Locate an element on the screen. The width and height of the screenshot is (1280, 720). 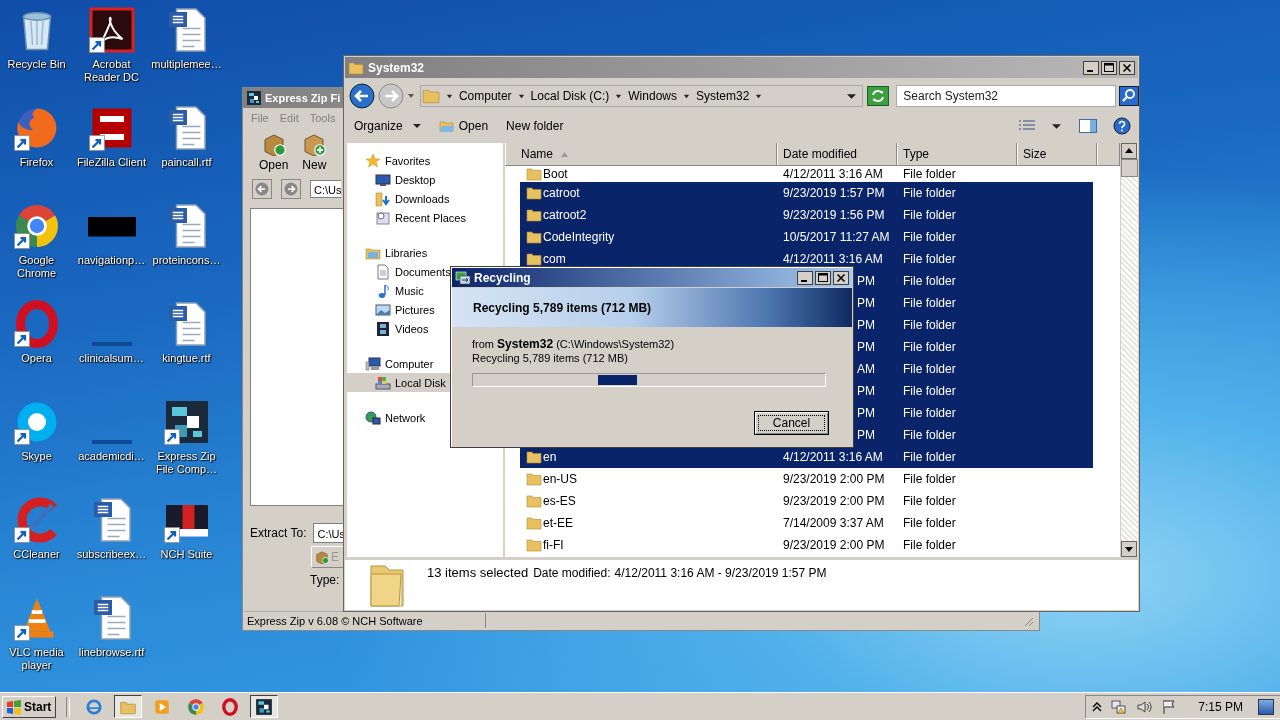
file-name: catroot2 is located at coordinates (565, 215).